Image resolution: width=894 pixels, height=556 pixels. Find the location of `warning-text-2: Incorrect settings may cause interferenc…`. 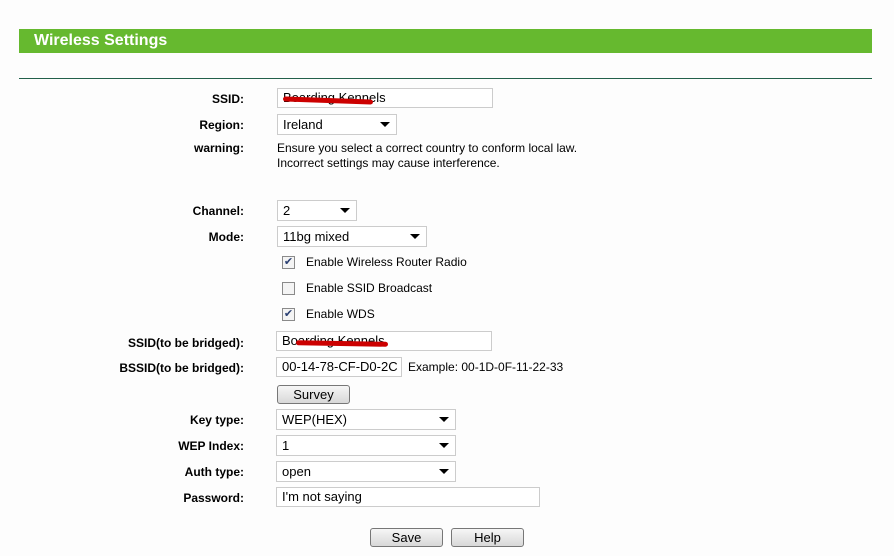

warning-text-2: Incorrect settings may cause interferenc… is located at coordinates (388, 163).